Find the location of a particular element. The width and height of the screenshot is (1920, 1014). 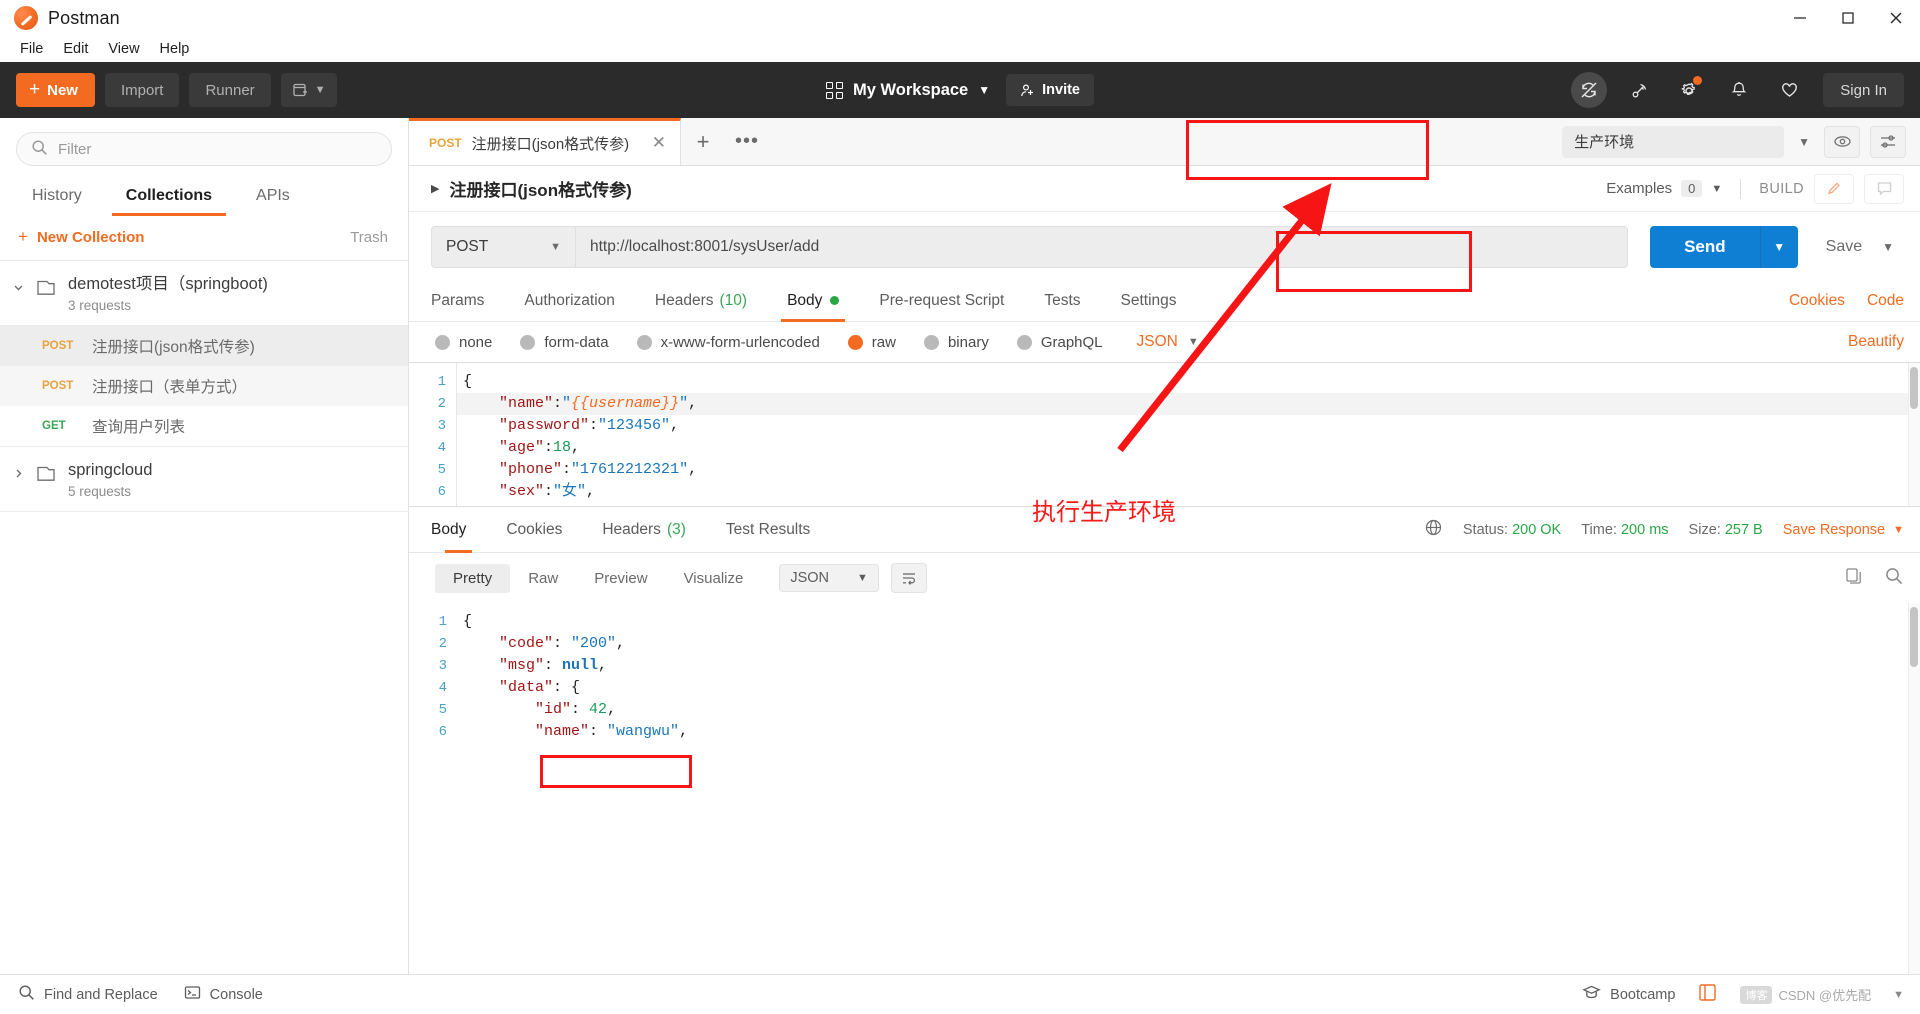

tab-body: Body is located at coordinates (813, 301).